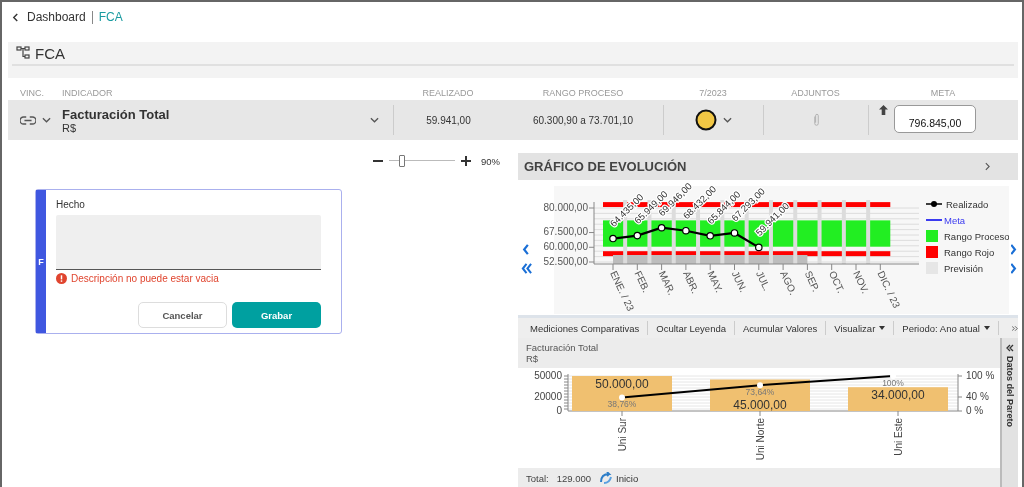 Image resolution: width=1024 pixels, height=487 pixels. What do you see at coordinates (1010, 392) in the screenshot?
I see `side-tab-label: Datos del Pareto` at bounding box center [1010, 392].